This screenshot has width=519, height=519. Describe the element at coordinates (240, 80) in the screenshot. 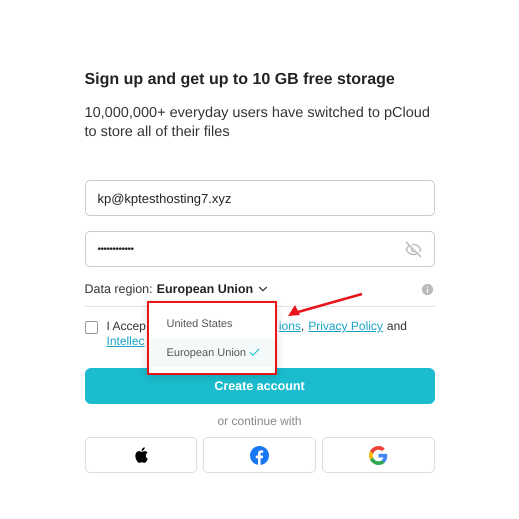

I see `page-heading: Sign up and get up to 10 GB free storage` at that location.